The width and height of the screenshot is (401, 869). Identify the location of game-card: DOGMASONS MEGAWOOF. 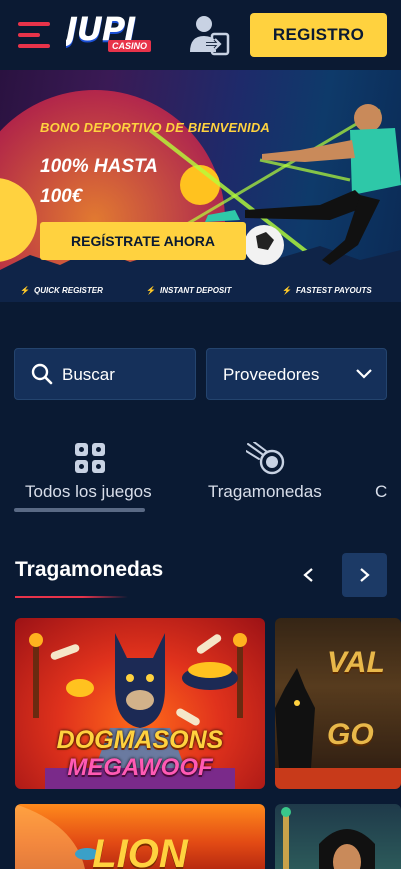
(140, 703).